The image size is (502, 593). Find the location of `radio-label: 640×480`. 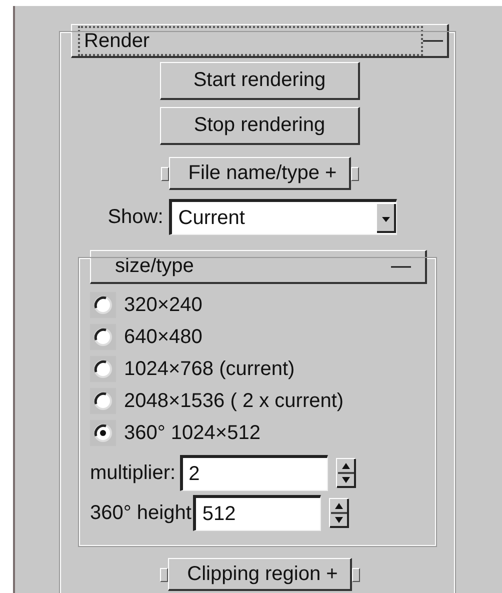

radio-label: 640×480 is located at coordinates (163, 337).